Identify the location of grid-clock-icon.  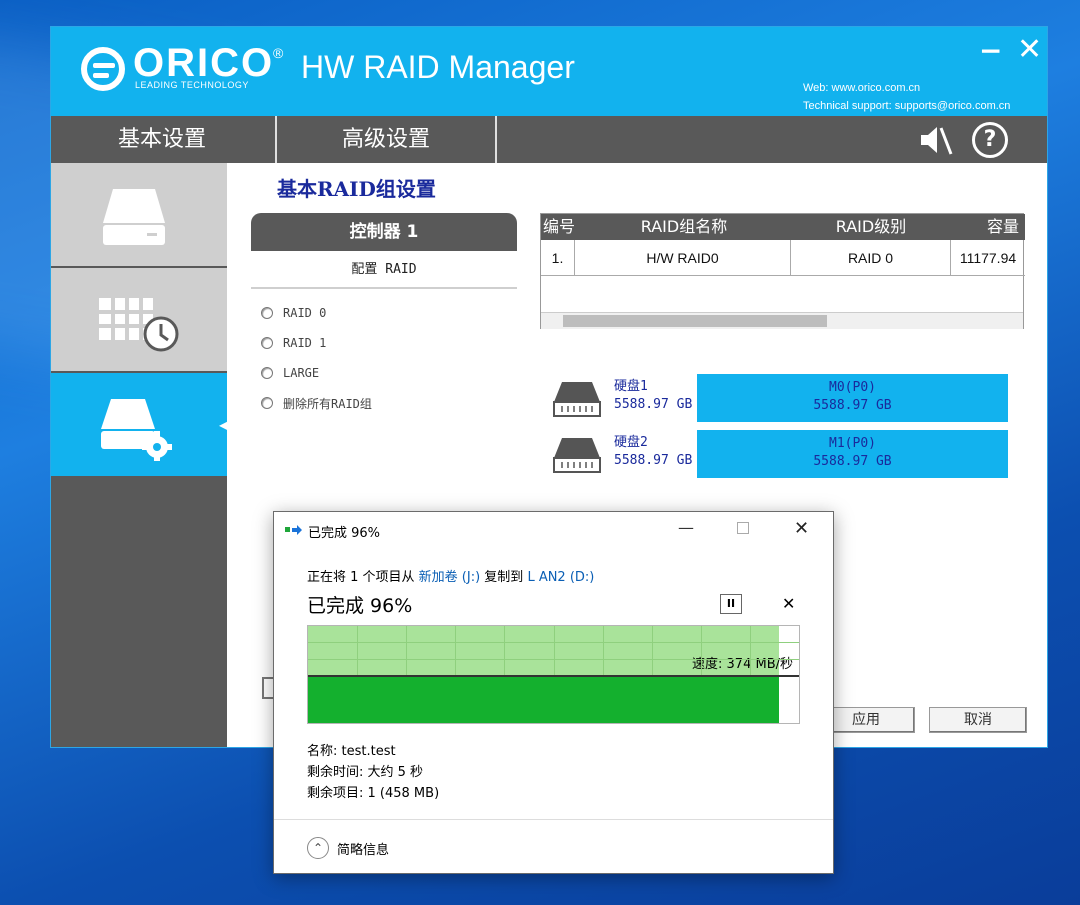
(139, 325).